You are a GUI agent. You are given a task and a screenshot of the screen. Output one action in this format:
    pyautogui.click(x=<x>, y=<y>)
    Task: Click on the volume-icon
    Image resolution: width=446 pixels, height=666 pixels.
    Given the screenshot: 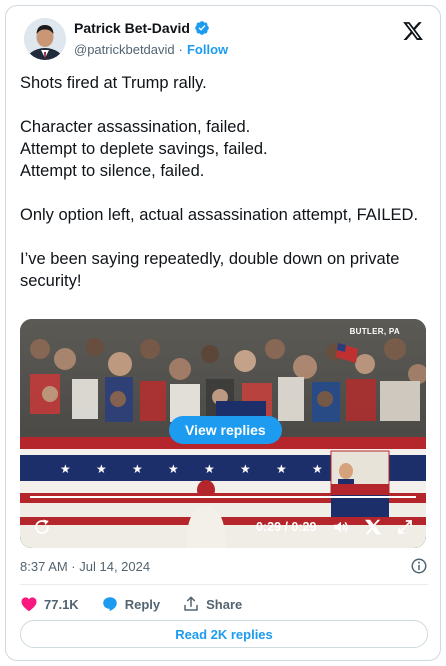 What is the action you would take?
    pyautogui.click(x=341, y=527)
    